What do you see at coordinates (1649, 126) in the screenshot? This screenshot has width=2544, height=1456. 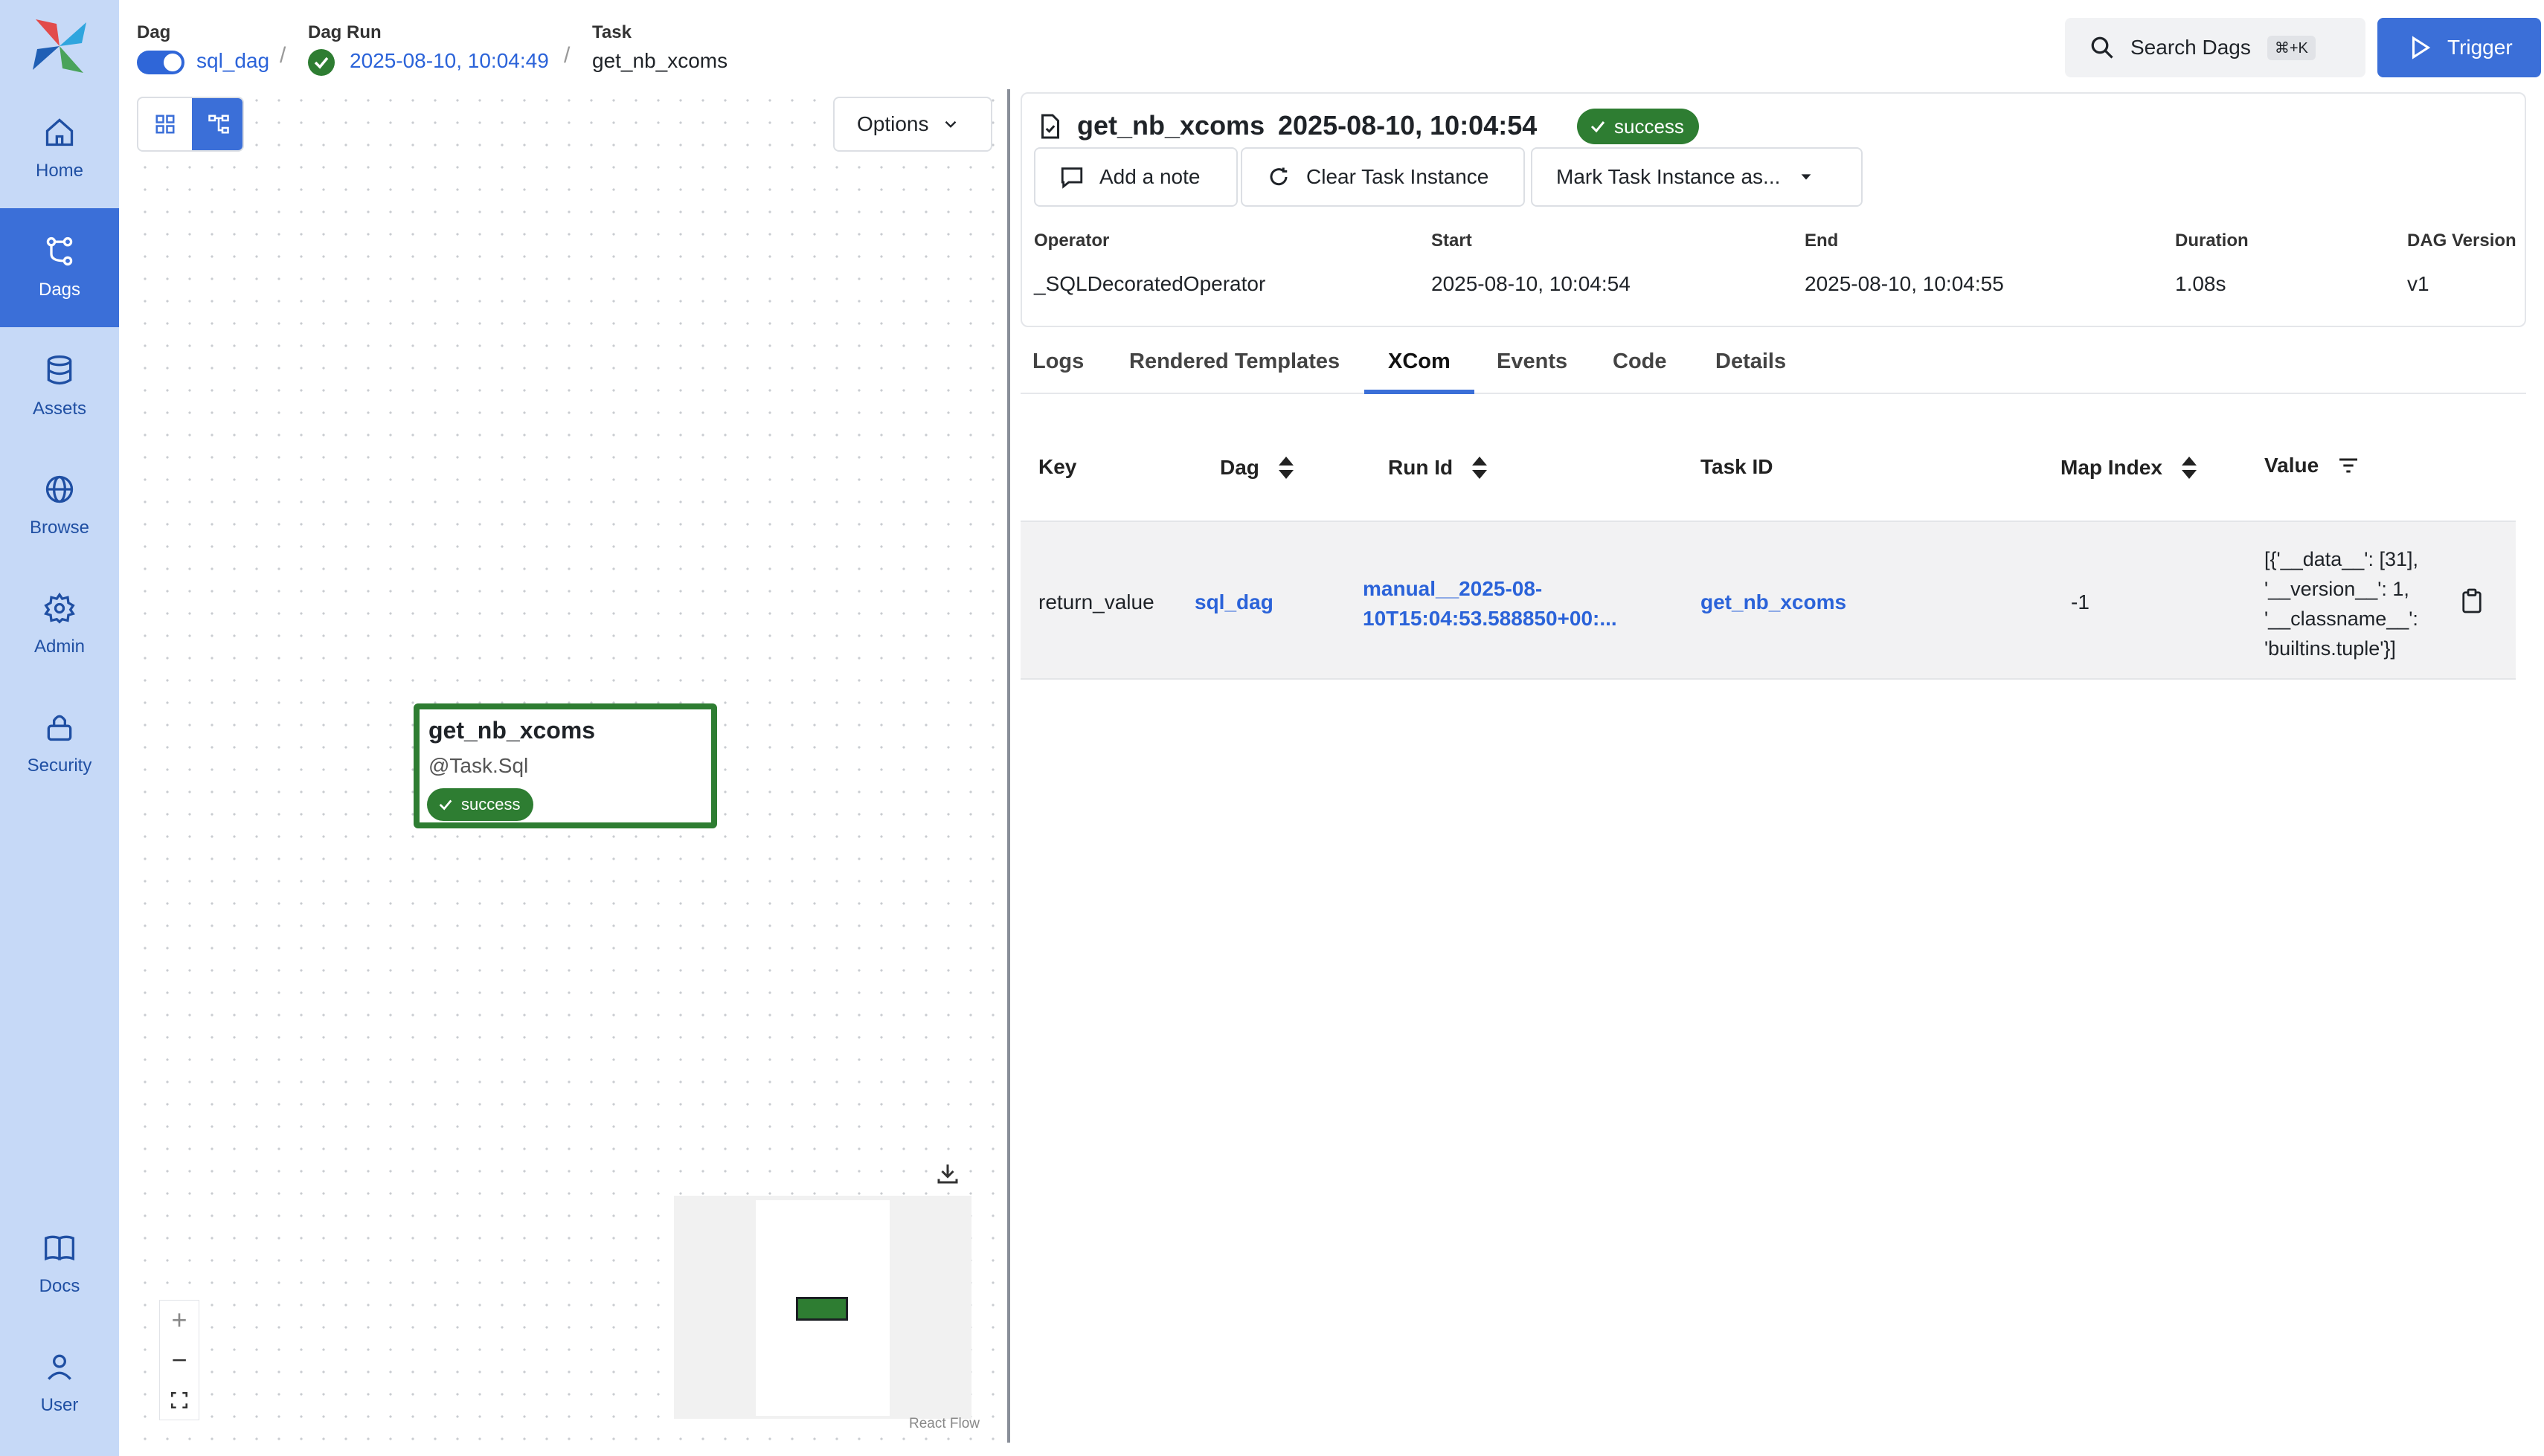 I see `task-instance-state: success` at bounding box center [1649, 126].